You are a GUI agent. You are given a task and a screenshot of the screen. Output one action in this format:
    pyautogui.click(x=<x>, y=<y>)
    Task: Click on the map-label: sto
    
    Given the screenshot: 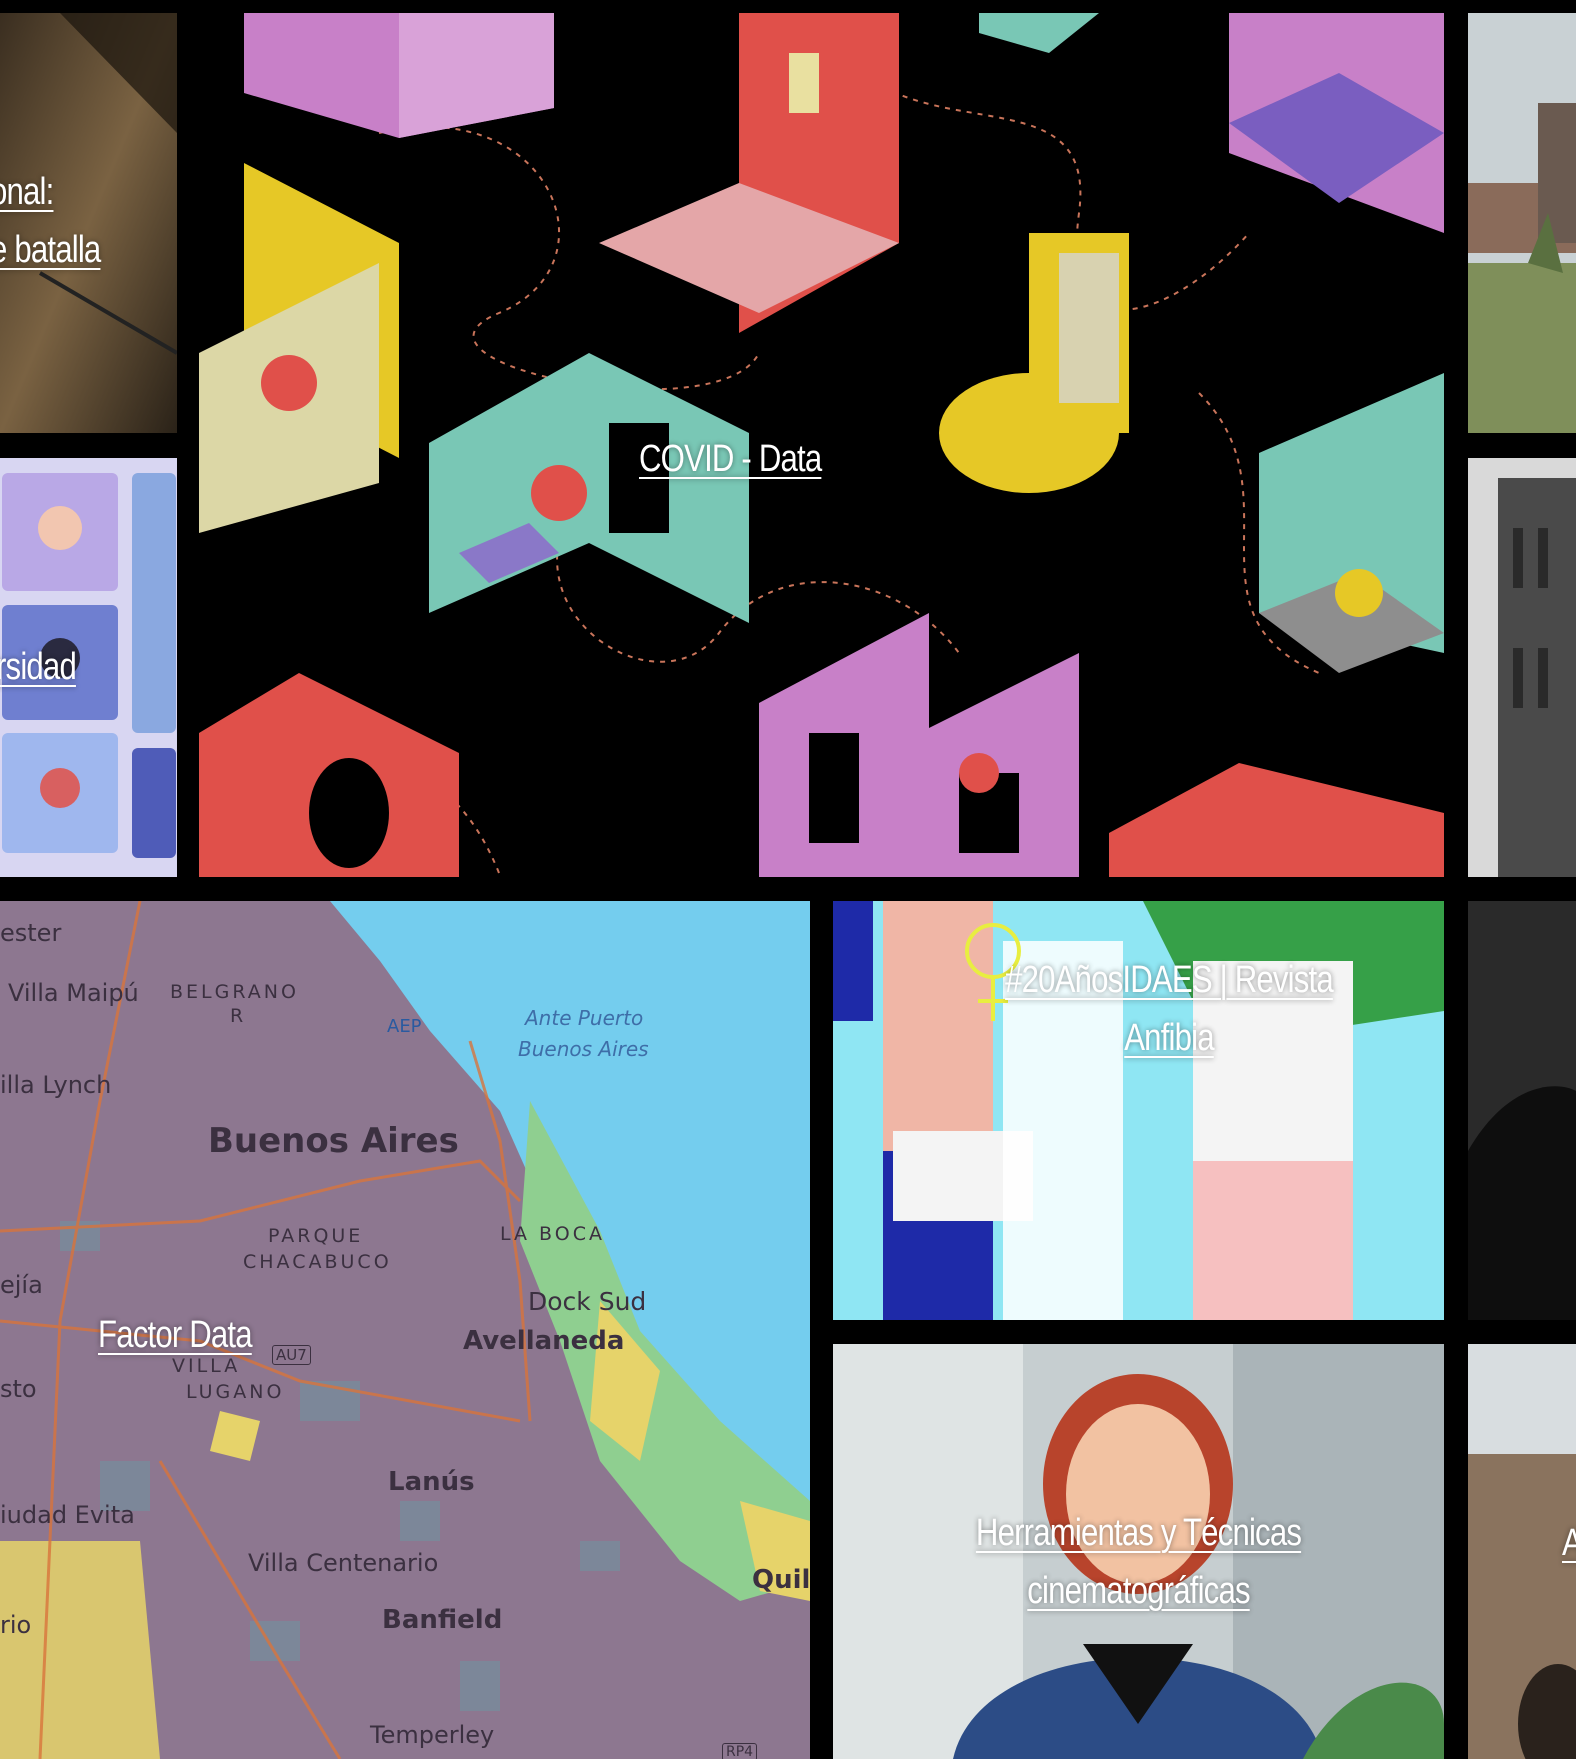 What is the action you would take?
    pyautogui.click(x=18, y=1389)
    